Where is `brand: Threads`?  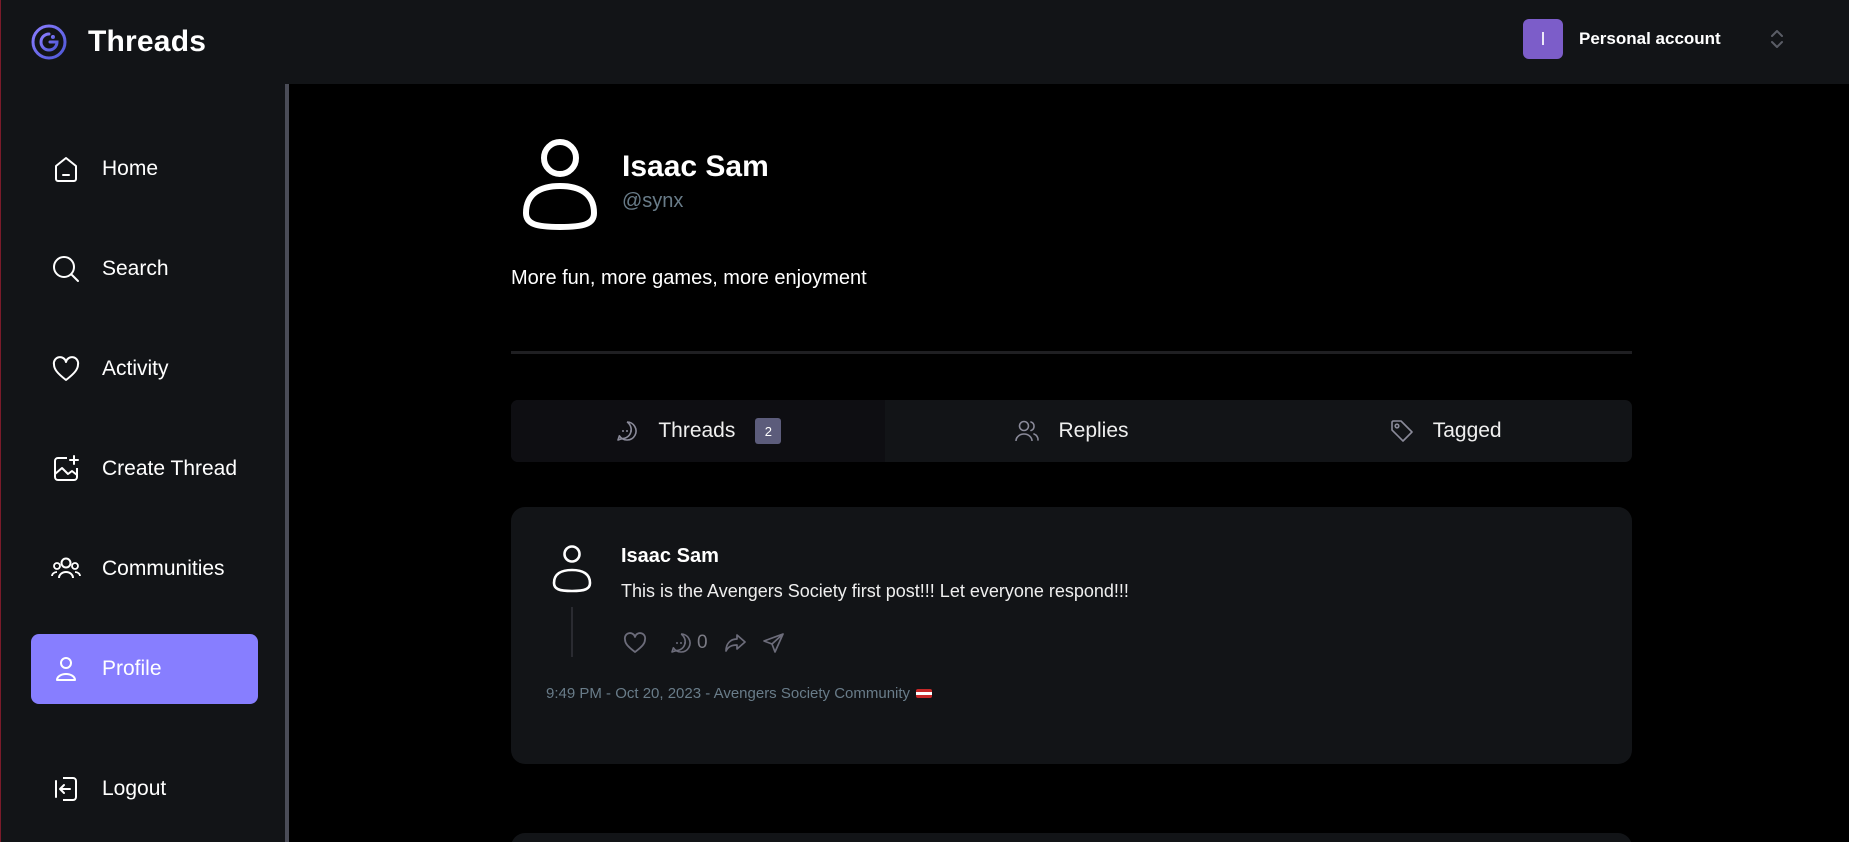
brand: Threads is located at coordinates (118, 42).